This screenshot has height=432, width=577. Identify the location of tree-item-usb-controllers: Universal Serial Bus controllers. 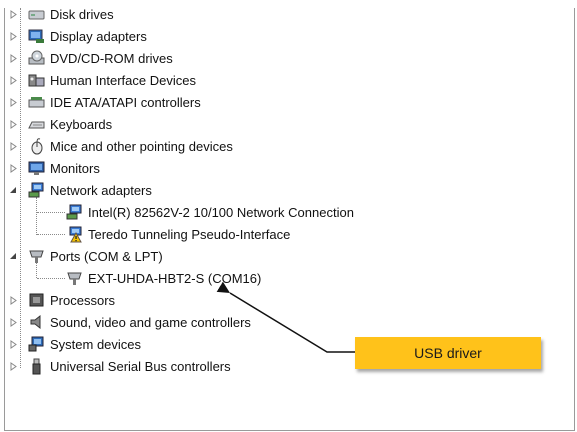
(129, 366).